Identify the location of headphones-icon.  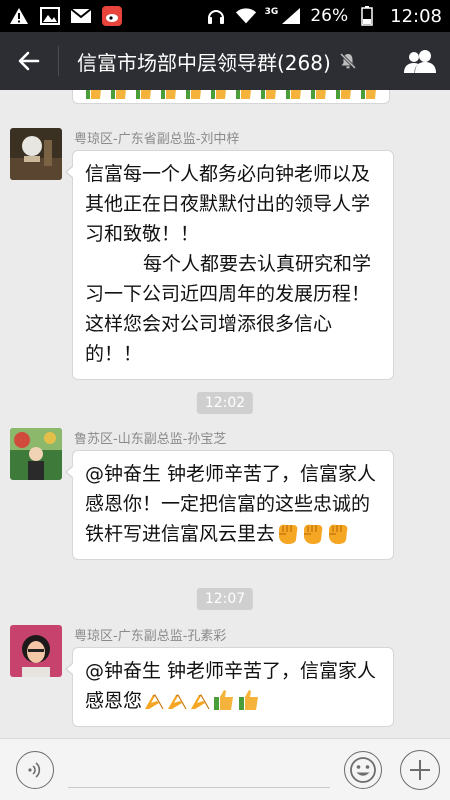
(216, 16).